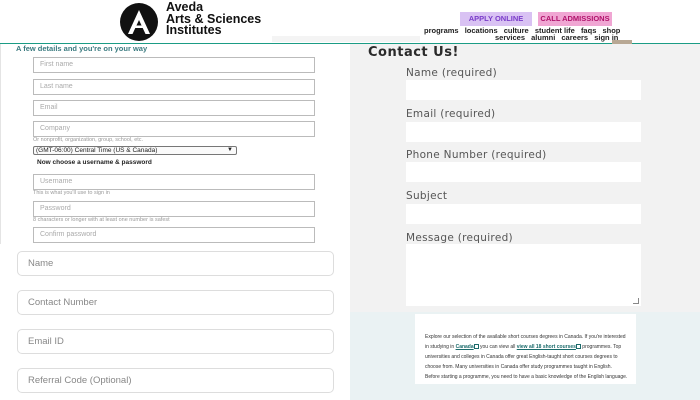 Image resolution: width=700 pixels, height=400 pixels. What do you see at coordinates (575, 19) in the screenshot?
I see `call-admissions-button: CALL ADMISSIONS` at bounding box center [575, 19].